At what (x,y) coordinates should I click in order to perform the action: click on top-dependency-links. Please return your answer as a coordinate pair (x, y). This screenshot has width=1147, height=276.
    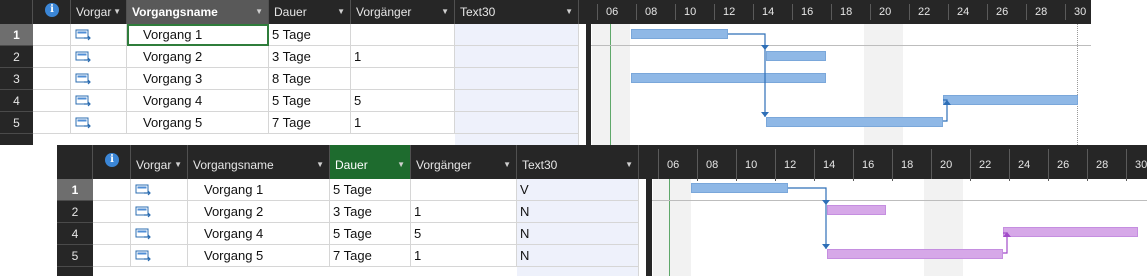
    Looking at the image, I should click on (839, 77).